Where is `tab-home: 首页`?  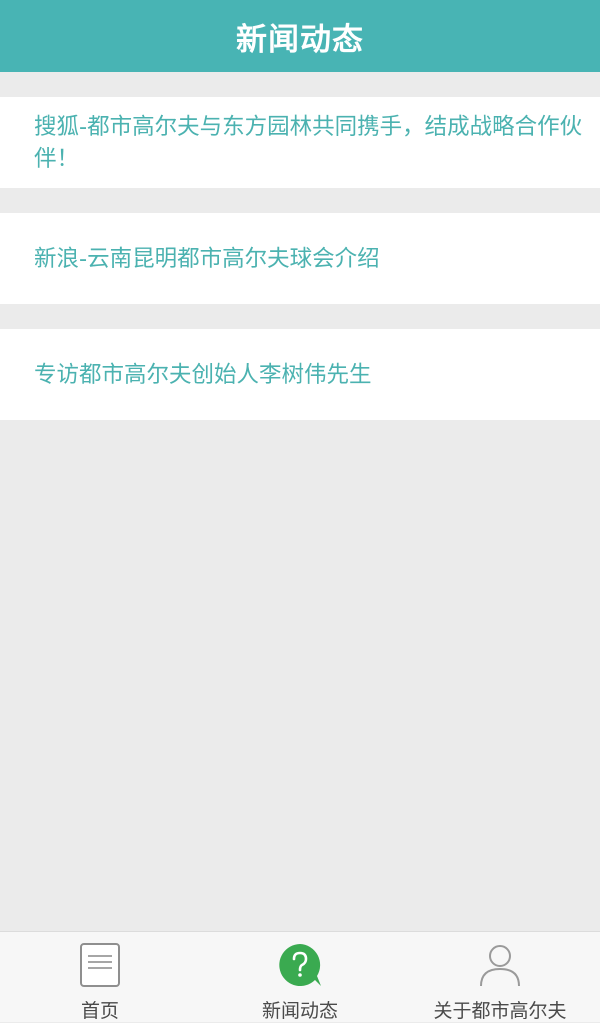
tab-home: 首页 is located at coordinates (100, 977).